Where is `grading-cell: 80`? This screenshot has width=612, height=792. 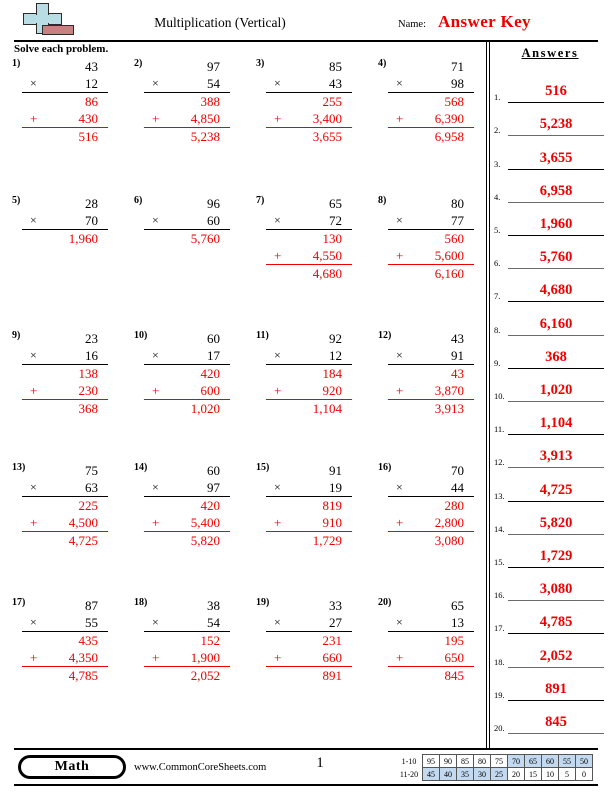
grading-cell: 80 is located at coordinates (482, 761).